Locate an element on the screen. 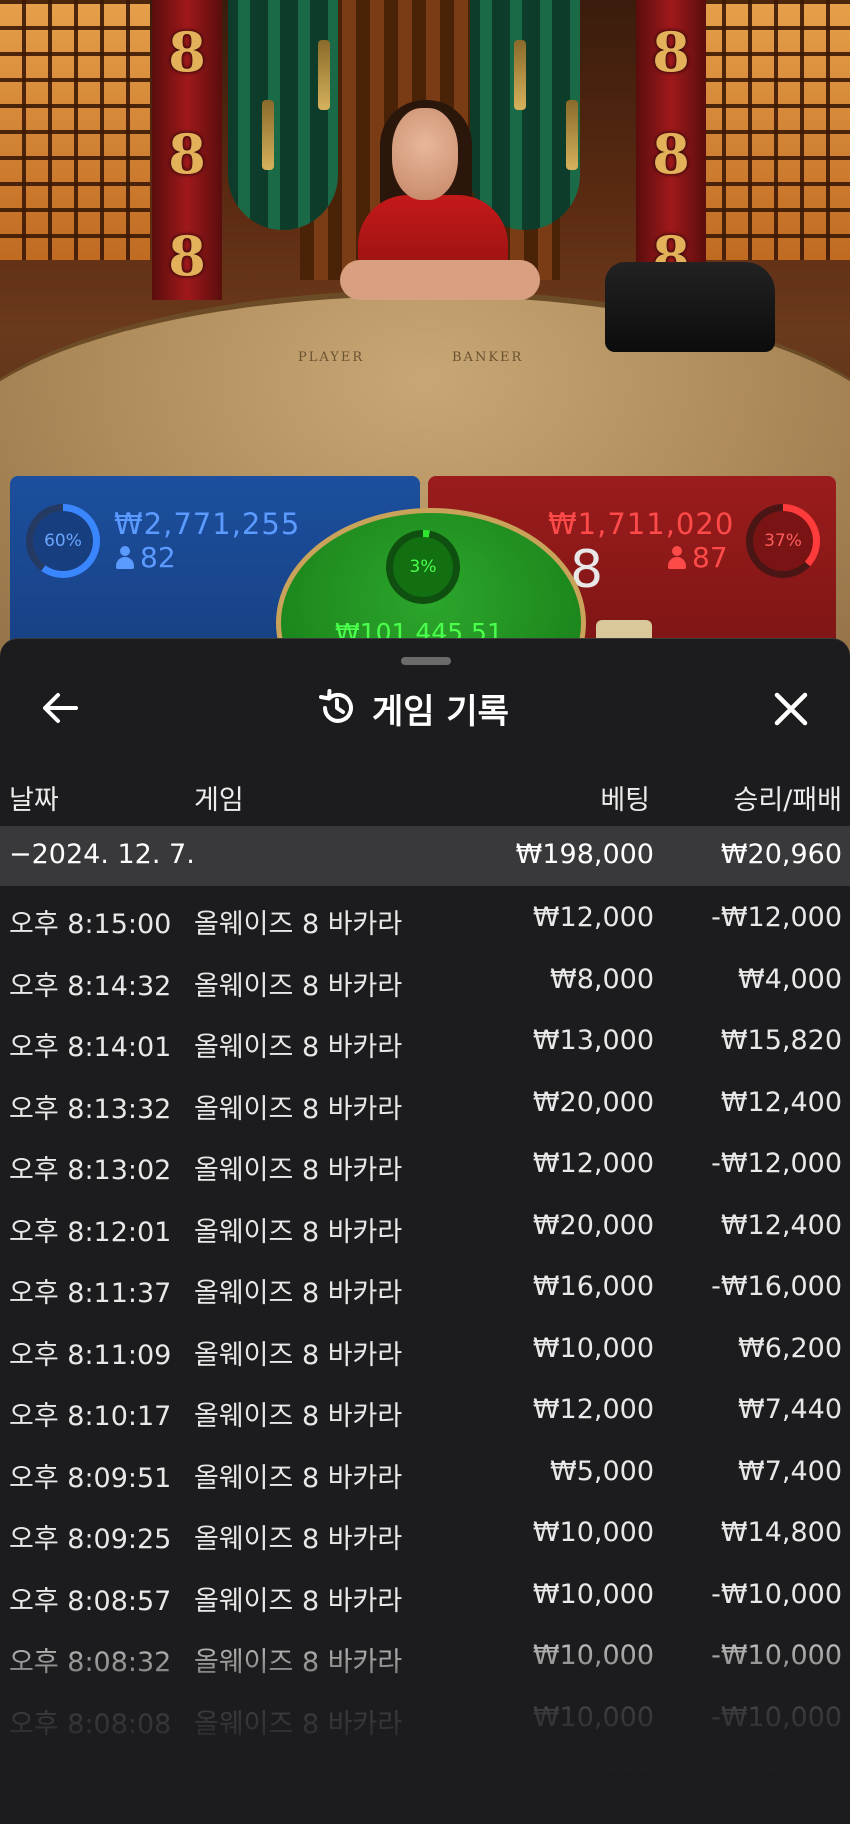 The height and width of the screenshot is (1824, 850). history-row: 오후 8:09:51 올웨이즈 8 바카라 ₩5,000 ₩7,400 is located at coordinates (425, 1471).